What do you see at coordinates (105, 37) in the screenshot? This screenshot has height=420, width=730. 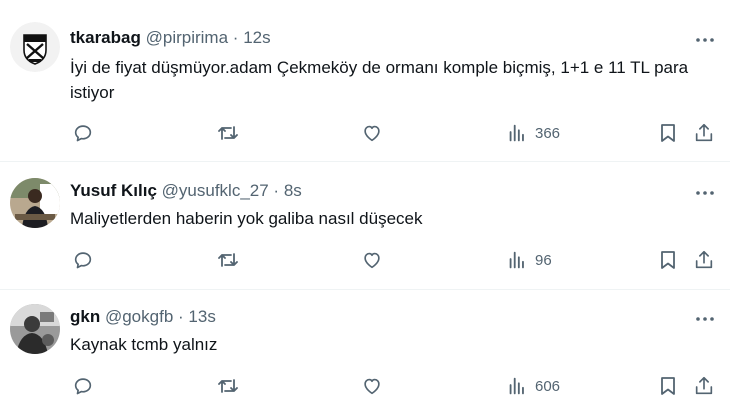 I see `user-name: tkarabag` at bounding box center [105, 37].